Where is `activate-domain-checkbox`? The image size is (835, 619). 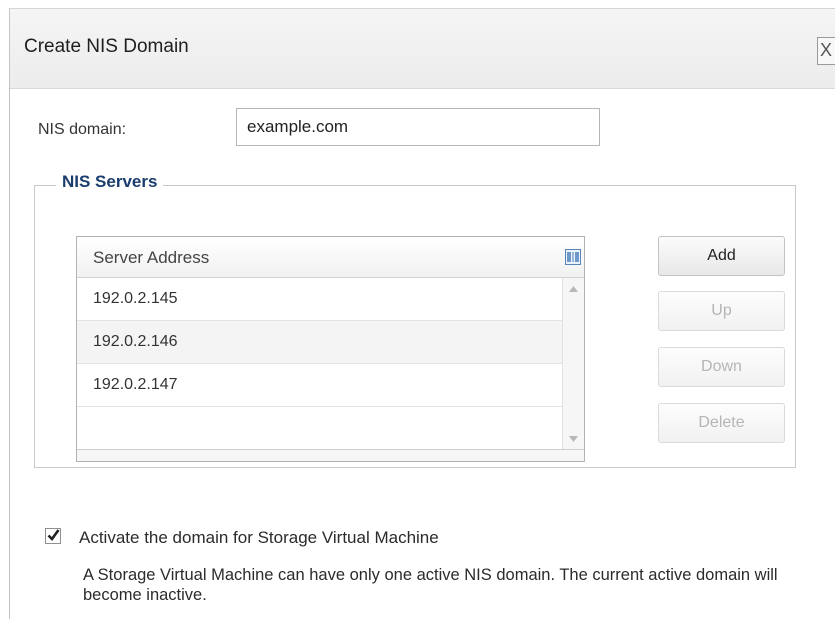
activate-domain-checkbox is located at coordinates (53, 536).